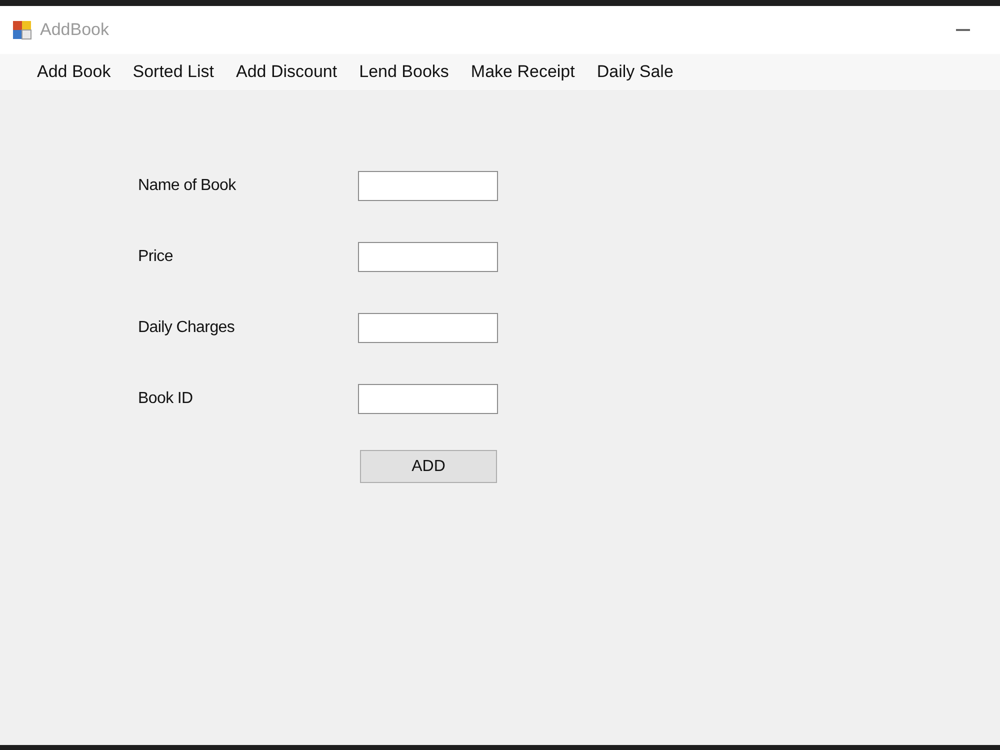 The height and width of the screenshot is (750, 1000). Describe the element at coordinates (156, 256) in the screenshot. I see `field-label: Price` at that location.